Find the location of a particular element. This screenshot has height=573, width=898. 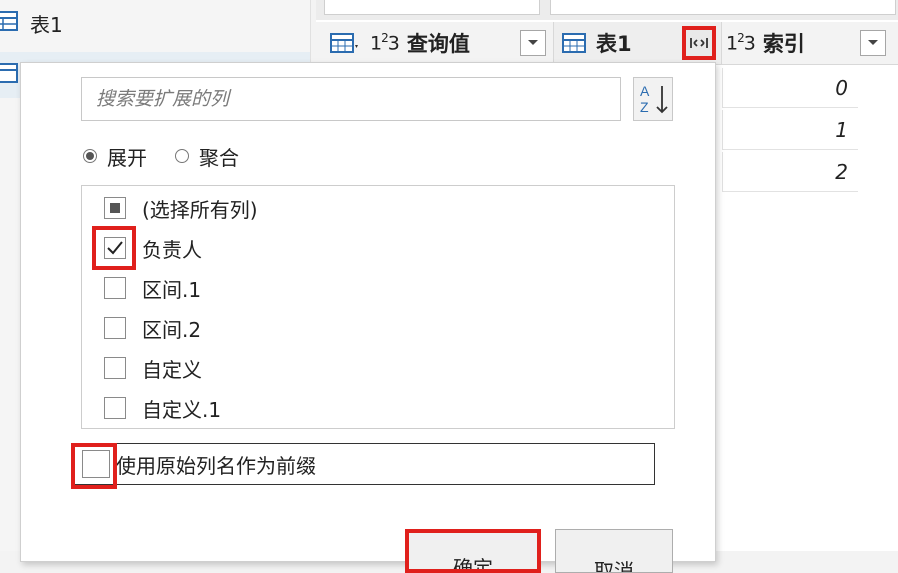

radio-aggregate-label: 聚合 is located at coordinates (219, 157).